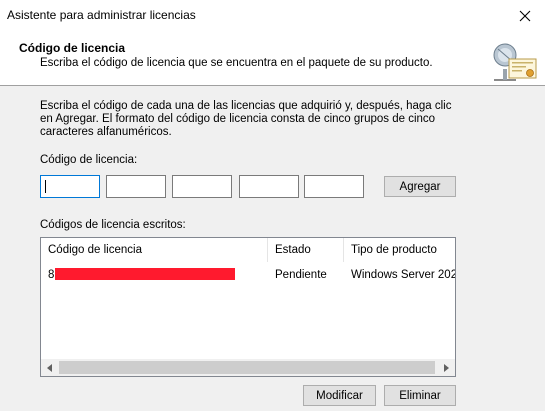 This screenshot has height=411, width=545. Describe the element at coordinates (51, 275) in the screenshot. I see `license-code-value: 8` at that location.